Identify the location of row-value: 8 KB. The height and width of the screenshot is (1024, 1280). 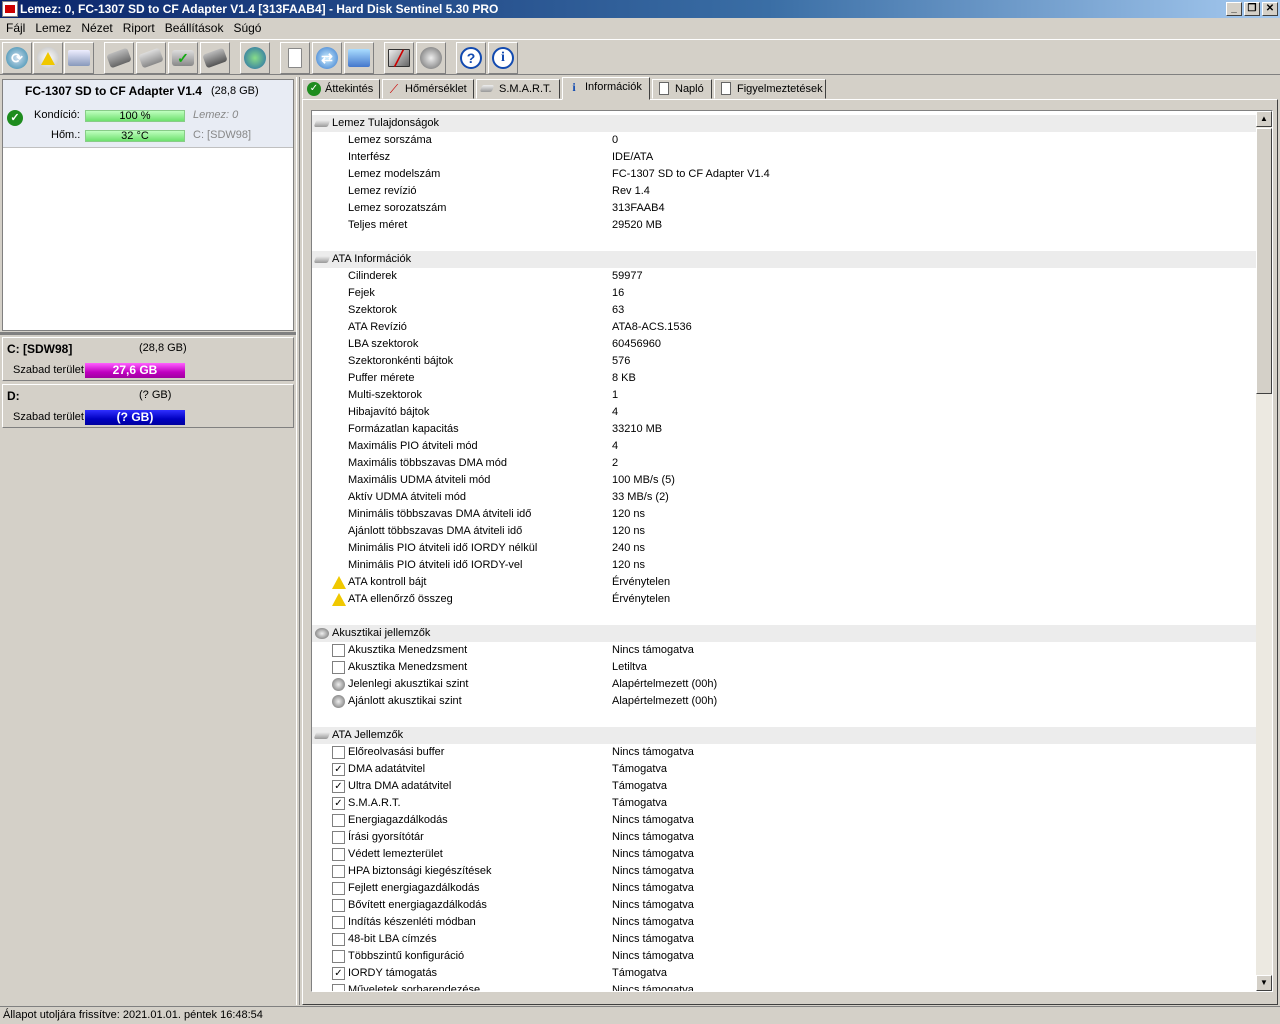
(624, 378).